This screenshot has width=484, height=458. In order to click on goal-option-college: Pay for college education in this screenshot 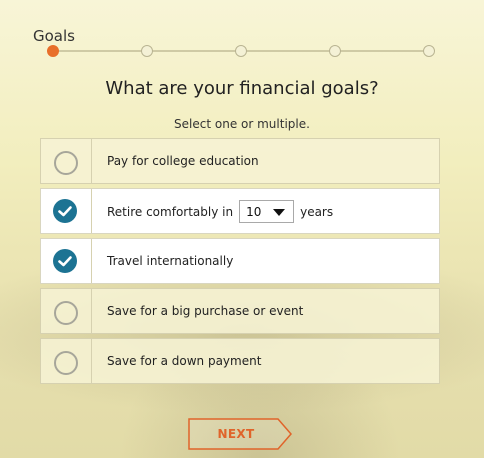, I will do `click(240, 161)`.